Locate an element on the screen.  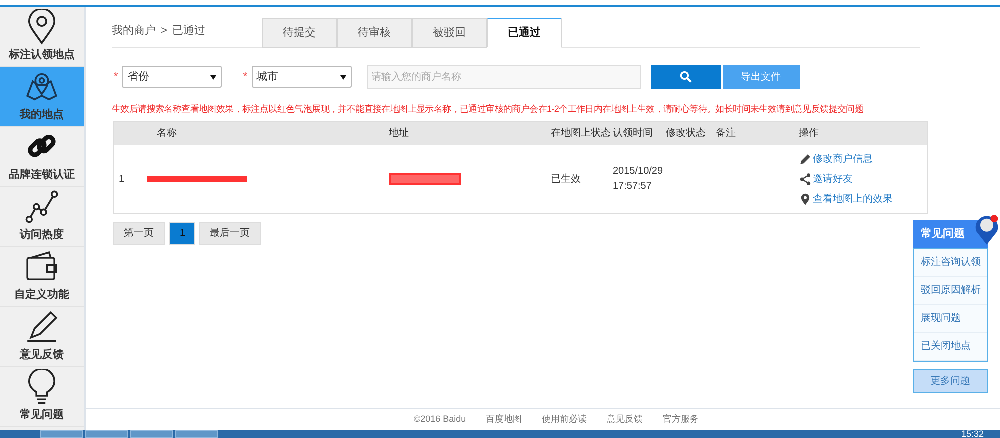
sidebar-label: 访问热度 is located at coordinates (42, 236).